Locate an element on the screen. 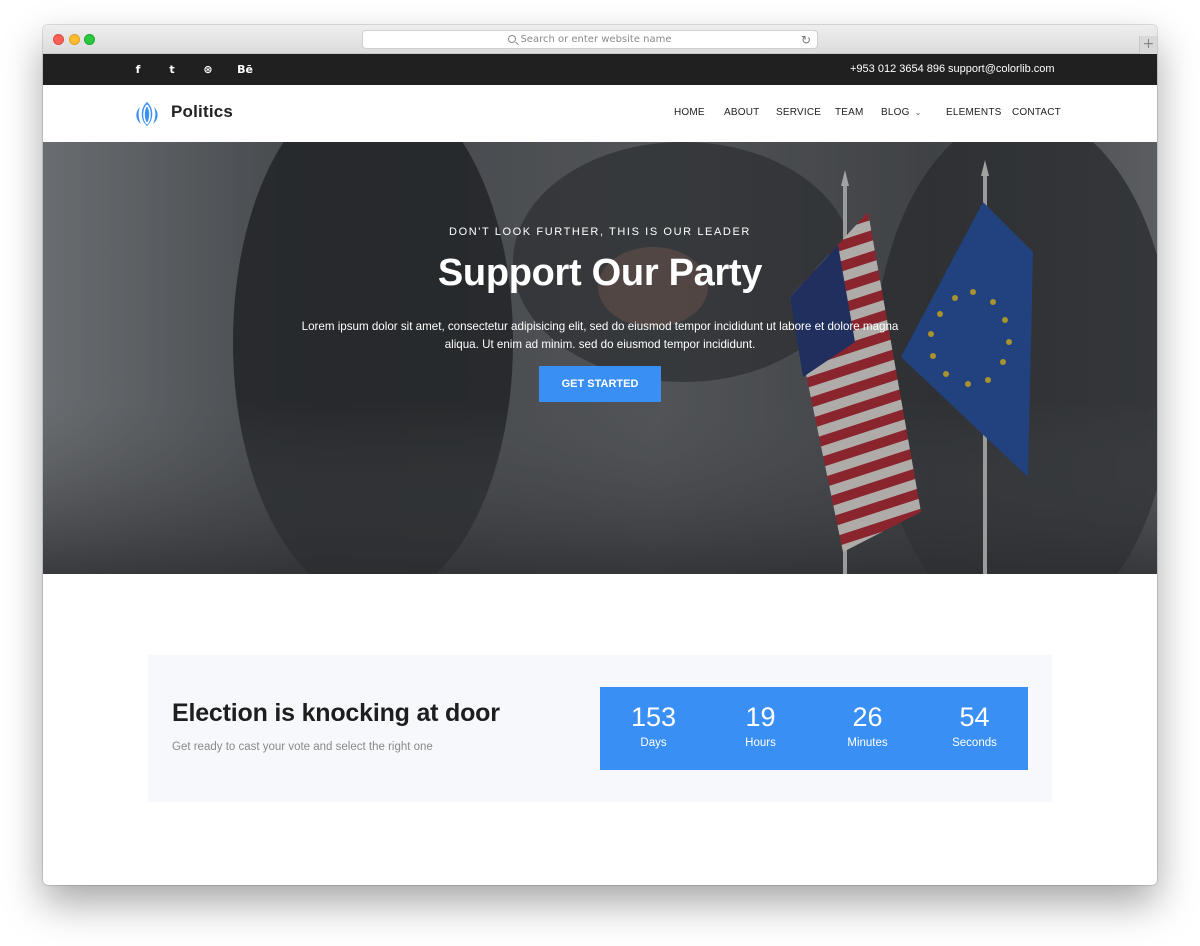  timer-minutes: 26 Minutes is located at coordinates (867, 728).